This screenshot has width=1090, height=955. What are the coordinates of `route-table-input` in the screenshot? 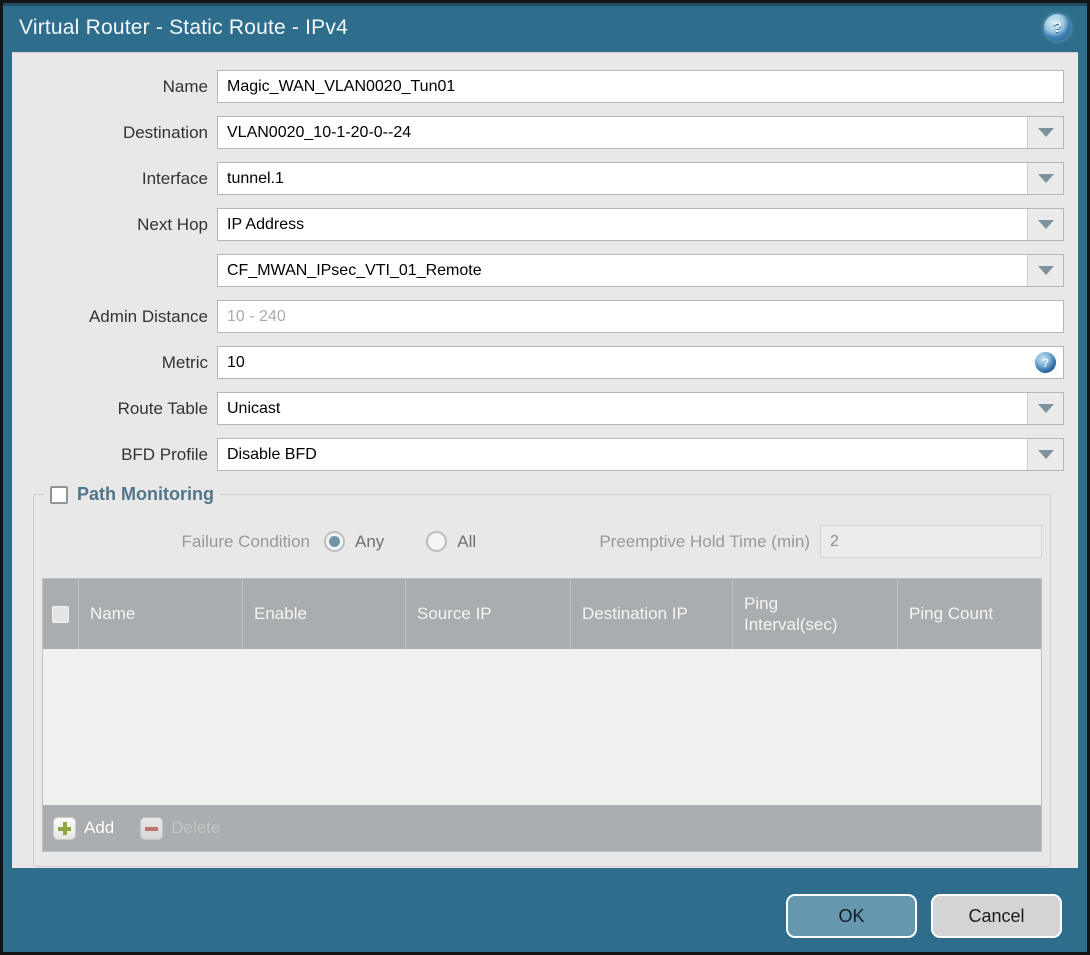 It's located at (622, 408).